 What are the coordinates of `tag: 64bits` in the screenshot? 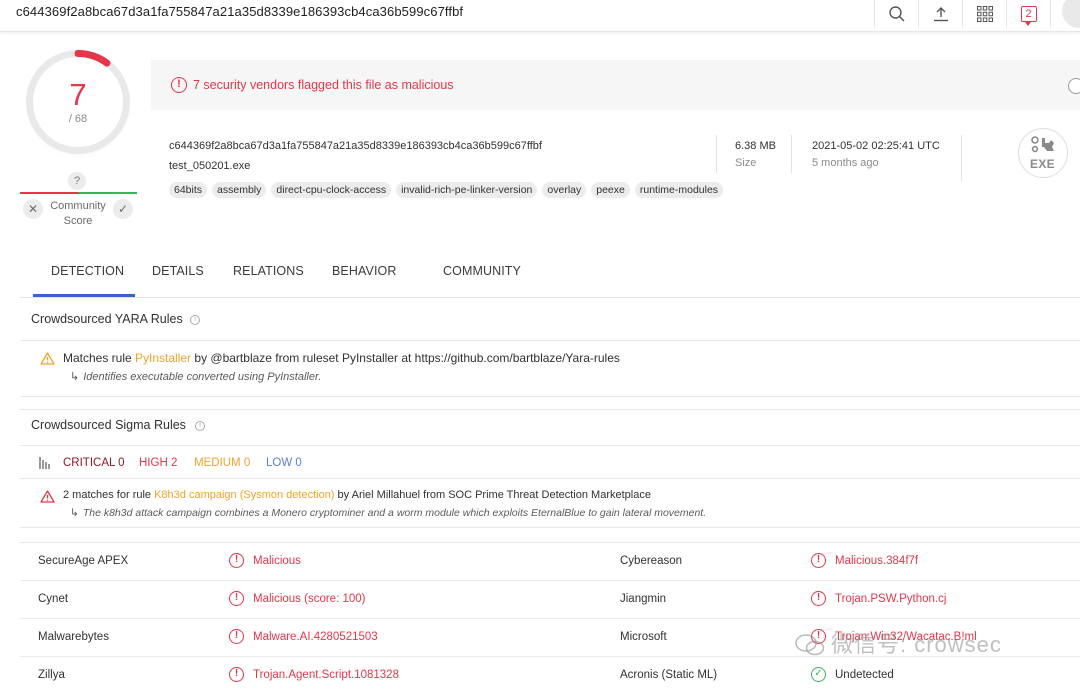 It's located at (188, 190).